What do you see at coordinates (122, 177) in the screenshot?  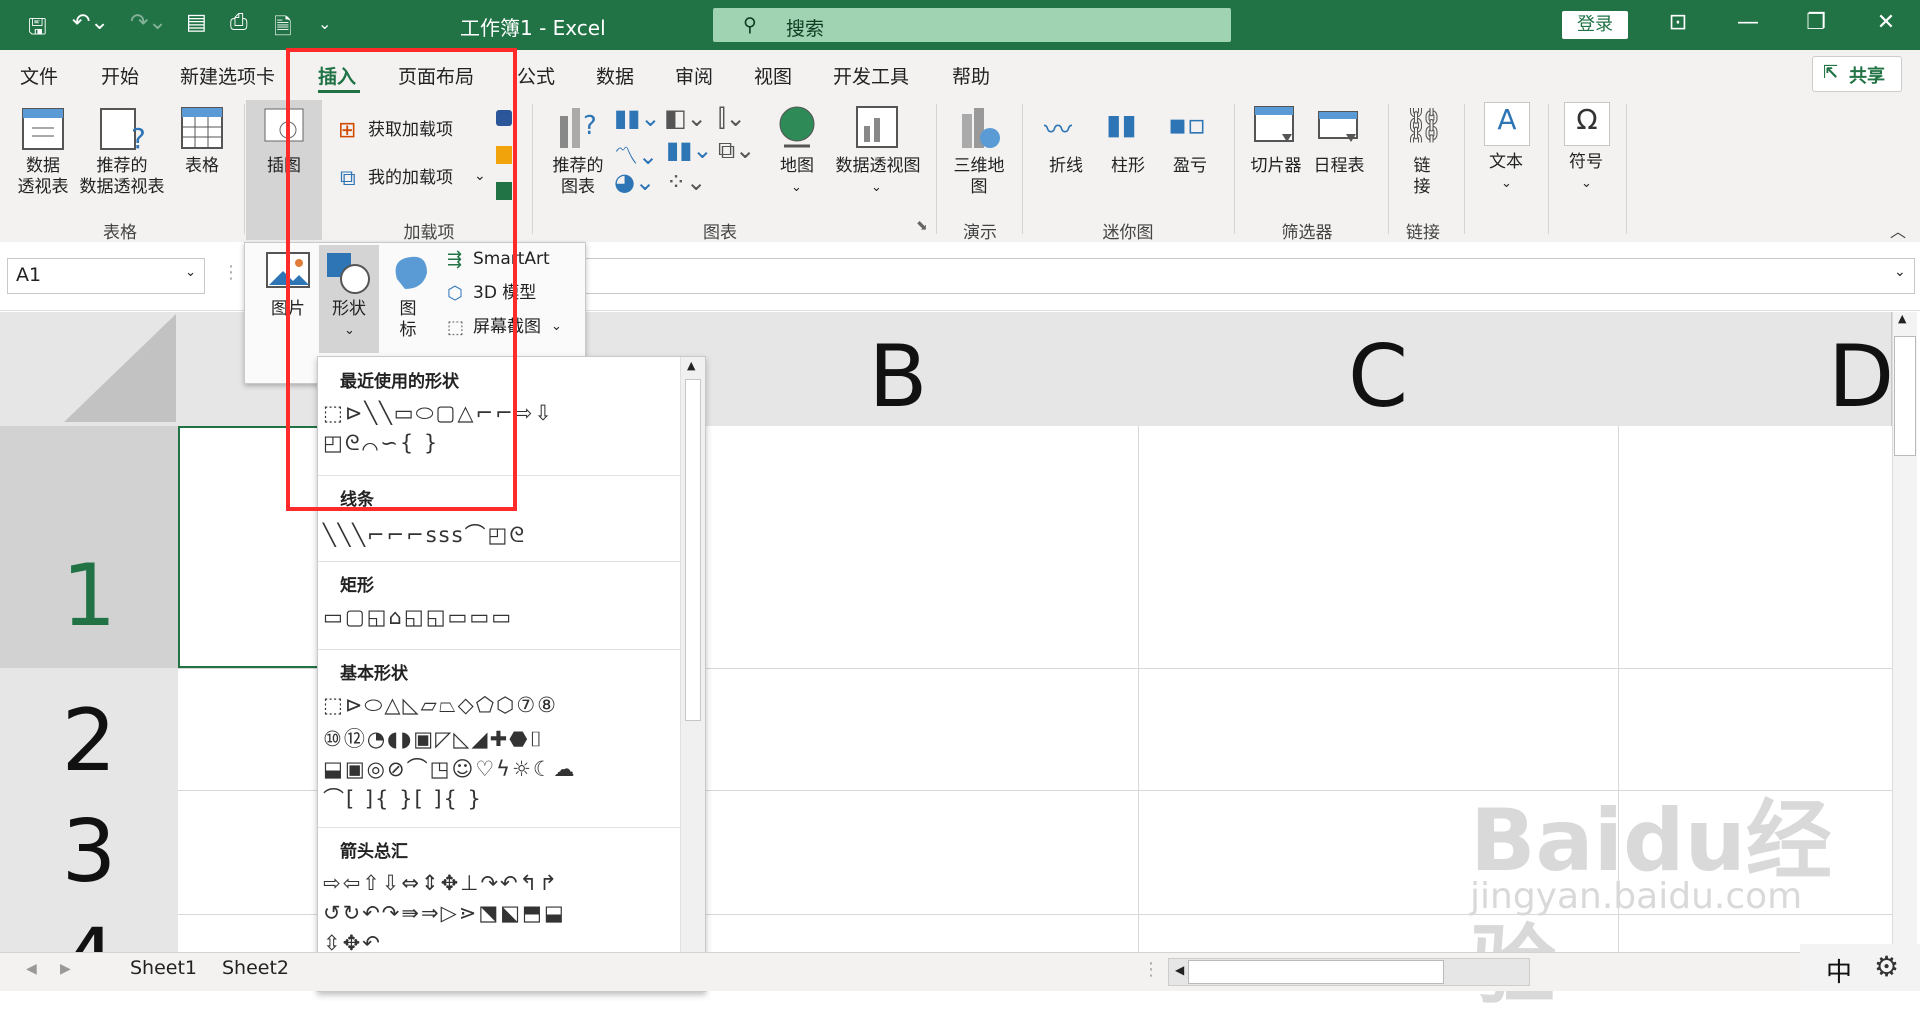 I see `recommended-pivot-button: 推荐的 数据透视表` at bounding box center [122, 177].